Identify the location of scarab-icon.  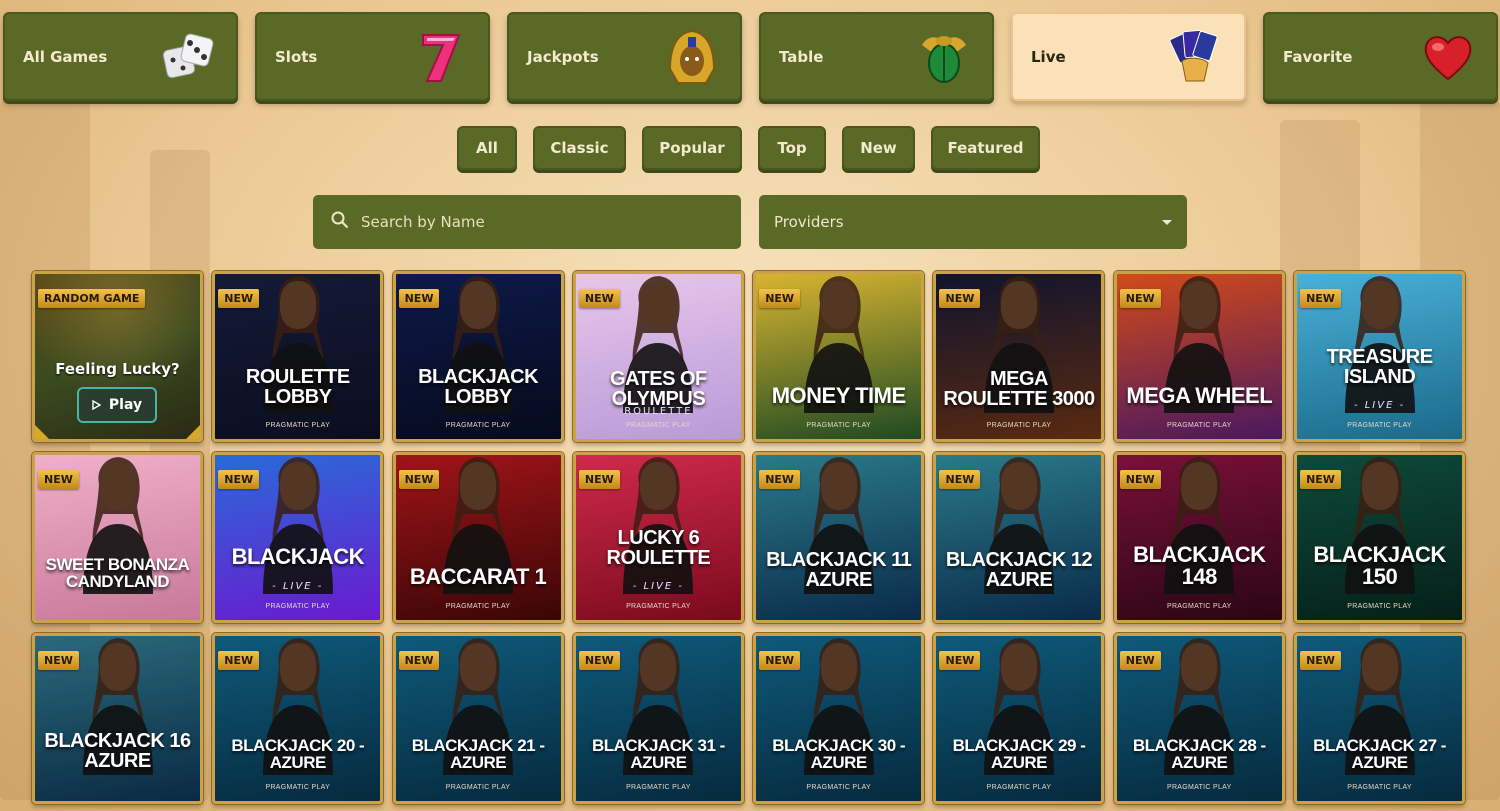
(944, 57).